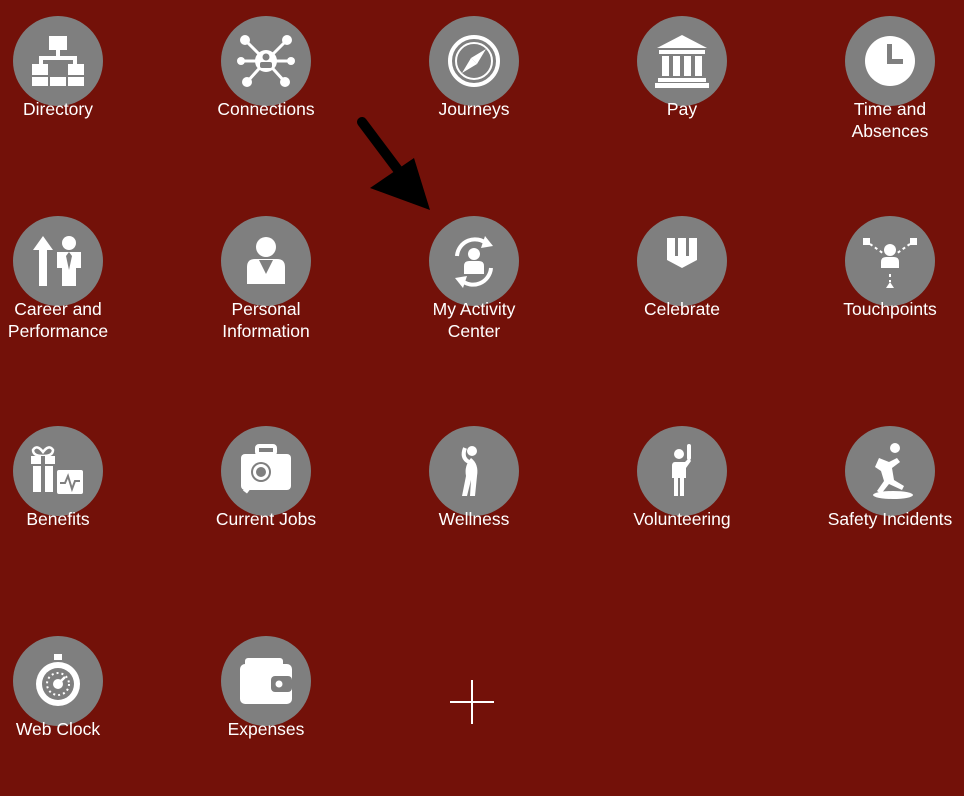  I want to click on tile-my-activity-center: My Activity Center, so click(474, 296).